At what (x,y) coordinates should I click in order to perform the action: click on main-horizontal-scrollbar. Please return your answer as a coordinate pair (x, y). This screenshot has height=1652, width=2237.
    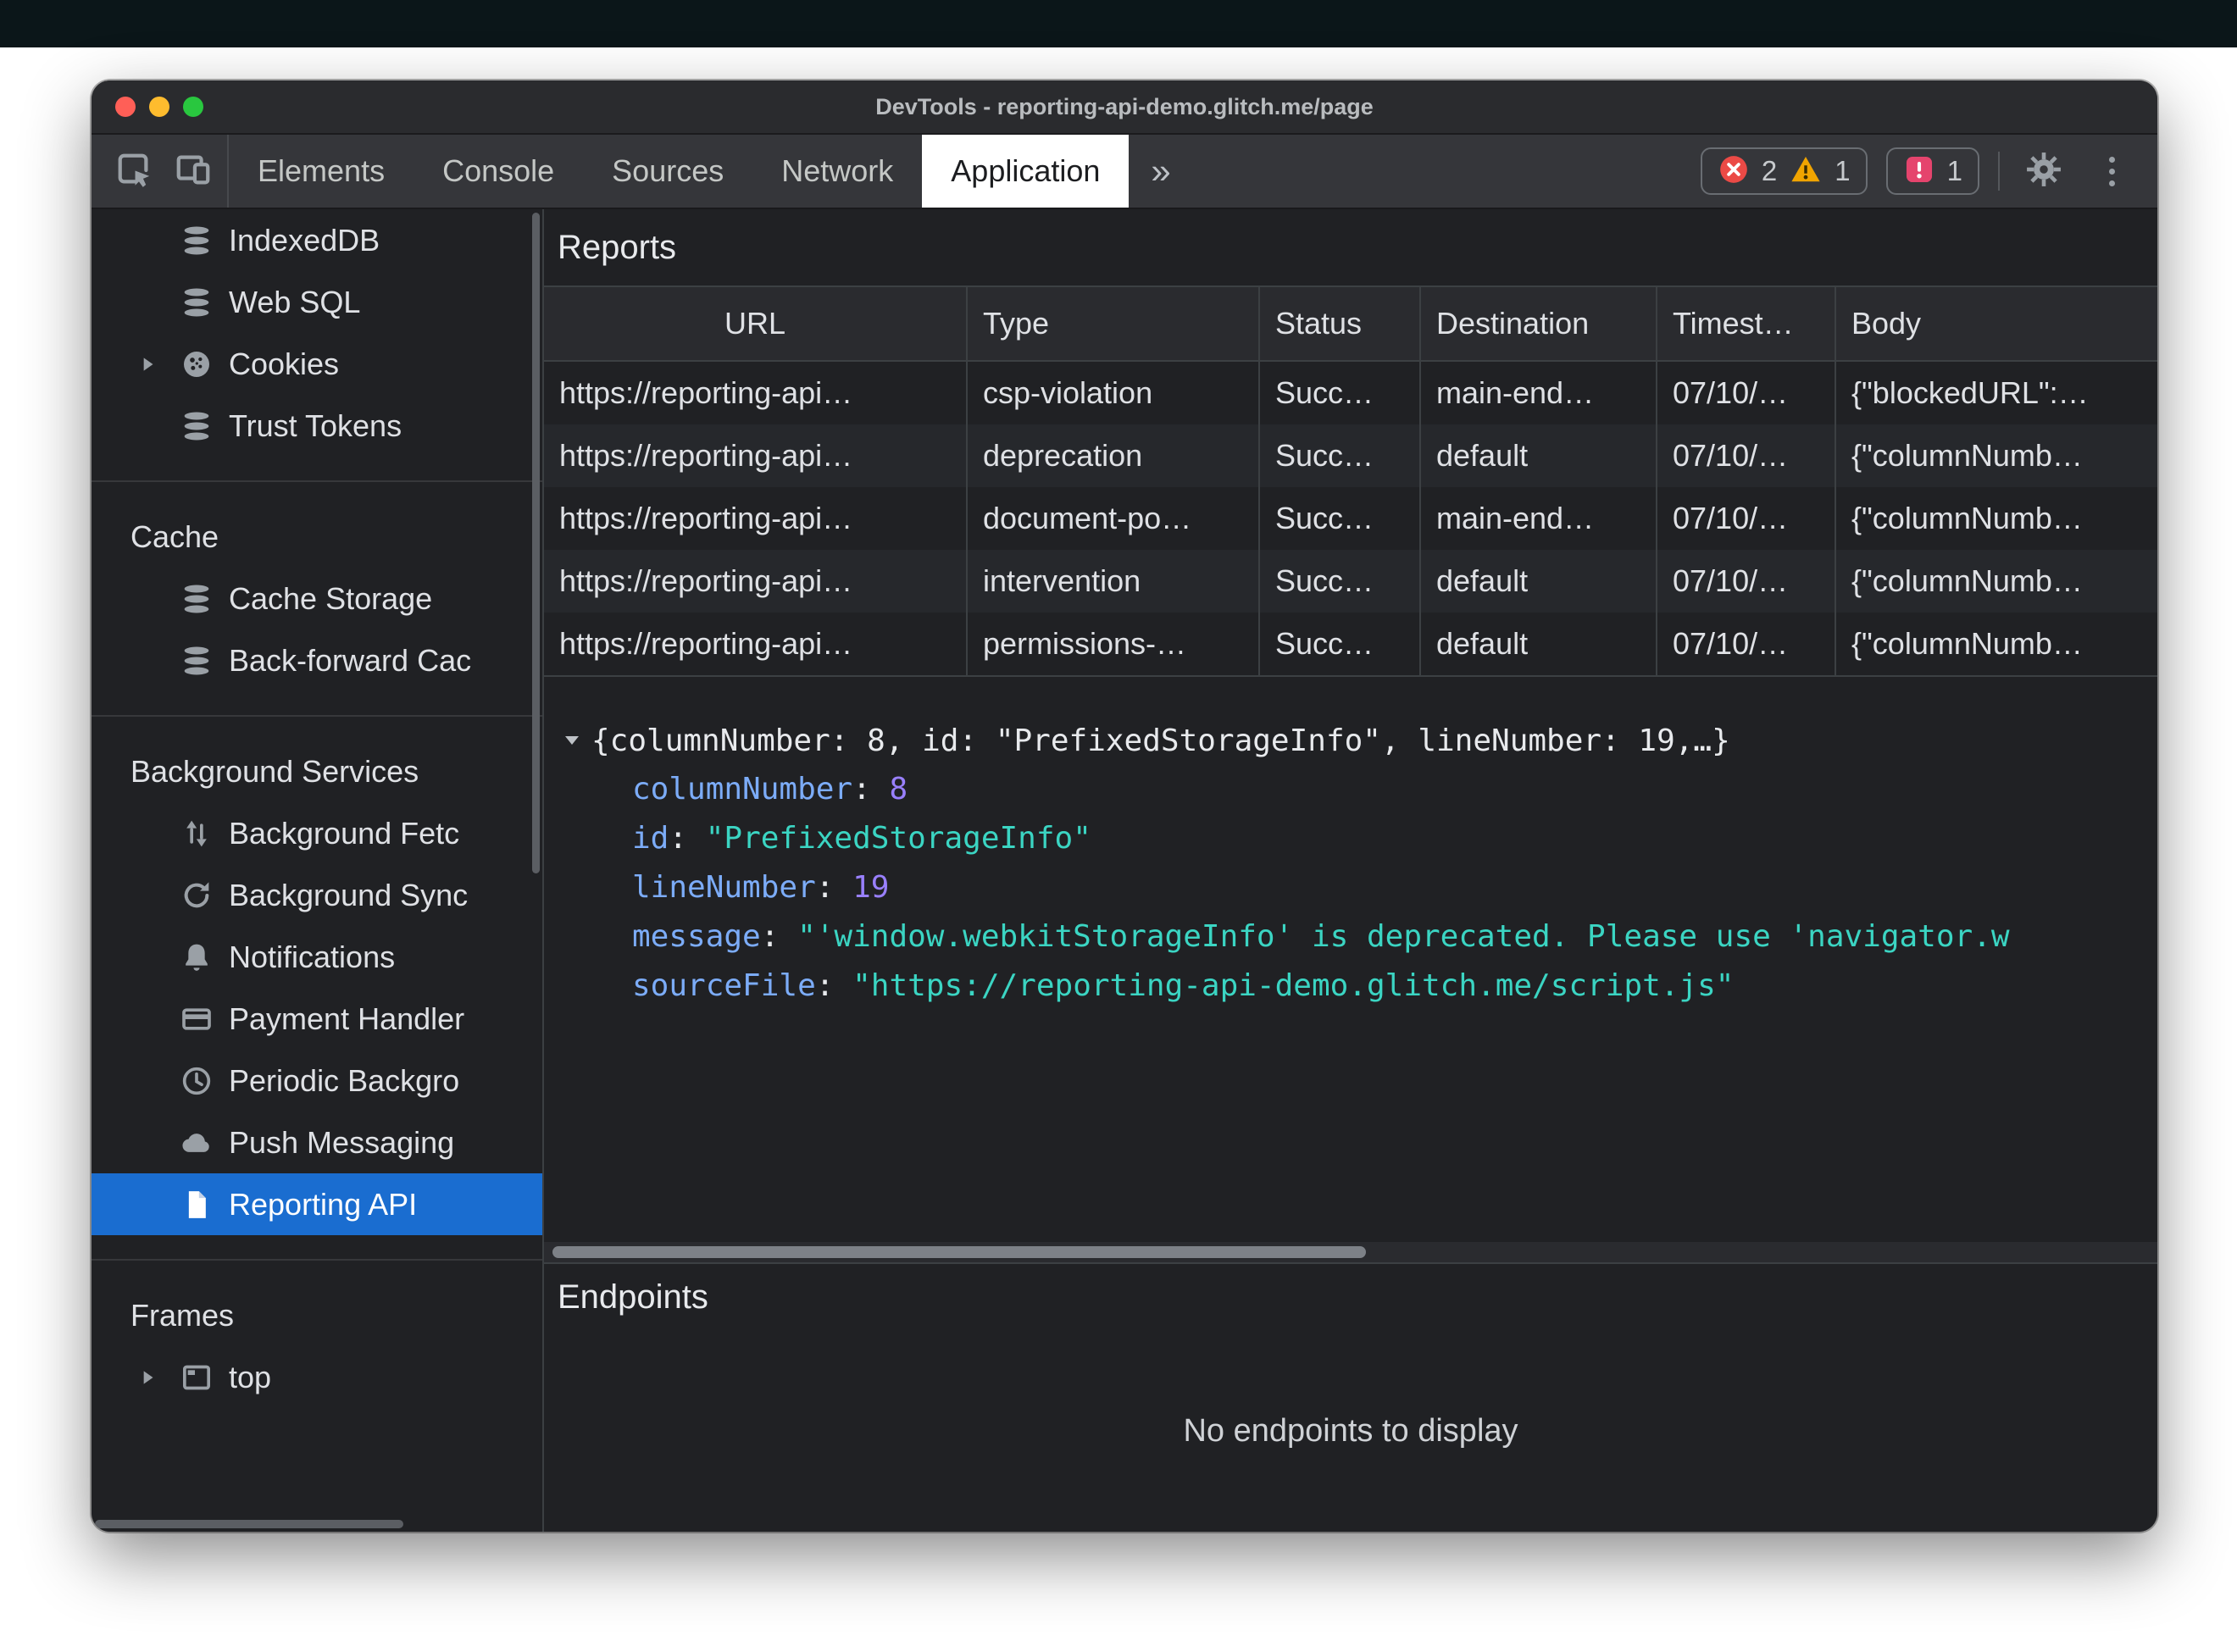
    Looking at the image, I should click on (959, 1252).